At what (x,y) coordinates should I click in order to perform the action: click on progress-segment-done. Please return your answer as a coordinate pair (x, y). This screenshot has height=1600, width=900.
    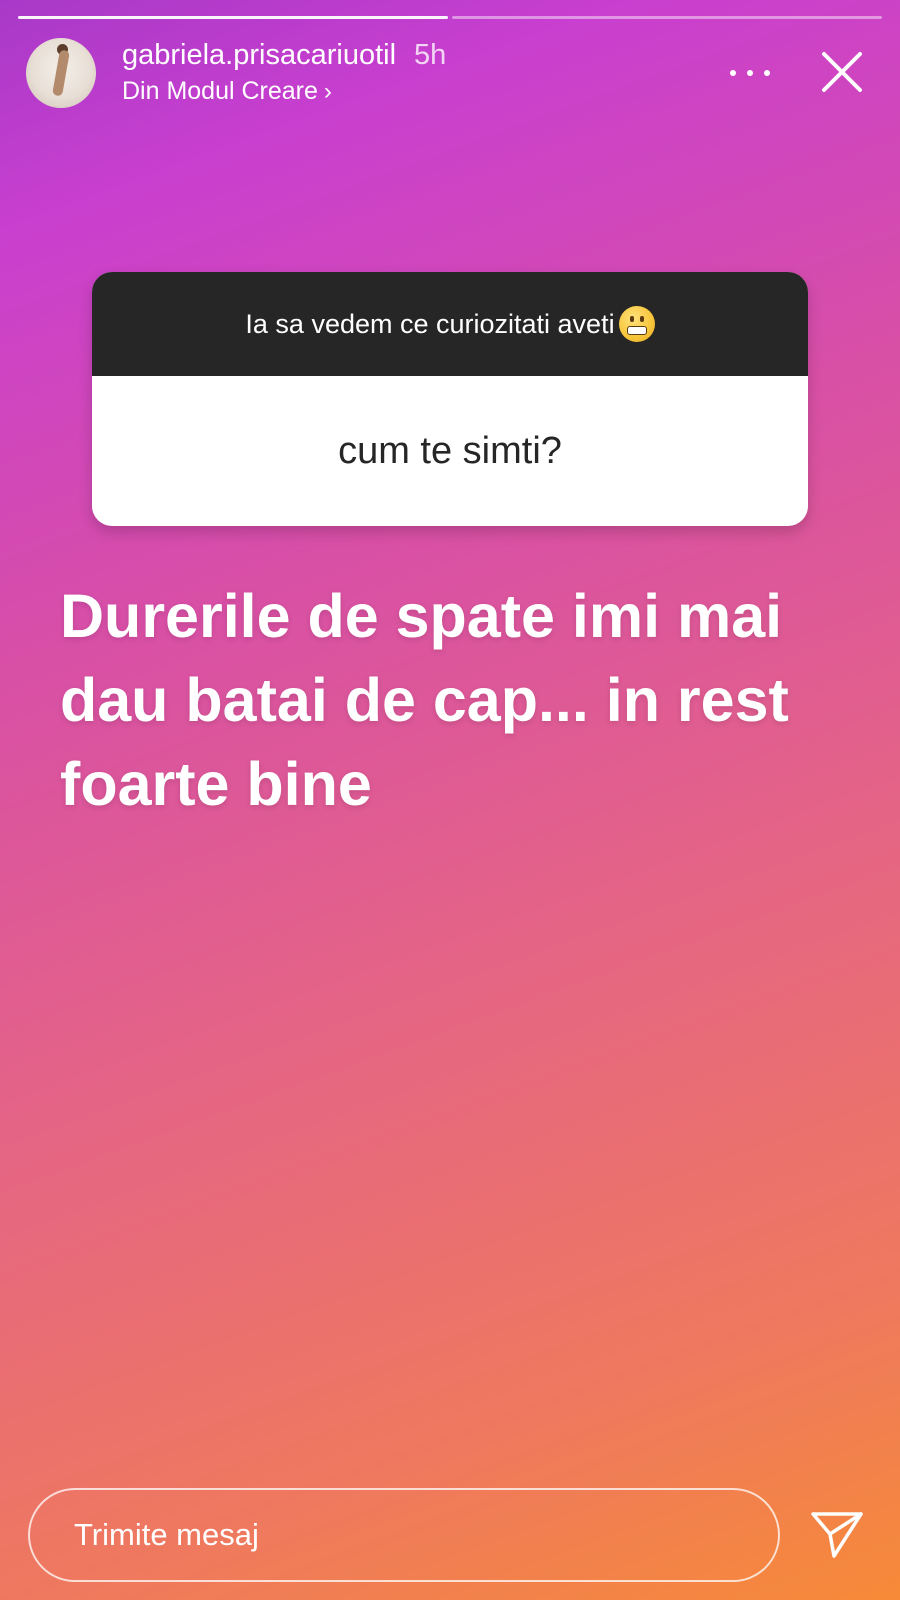
    Looking at the image, I should click on (233, 17).